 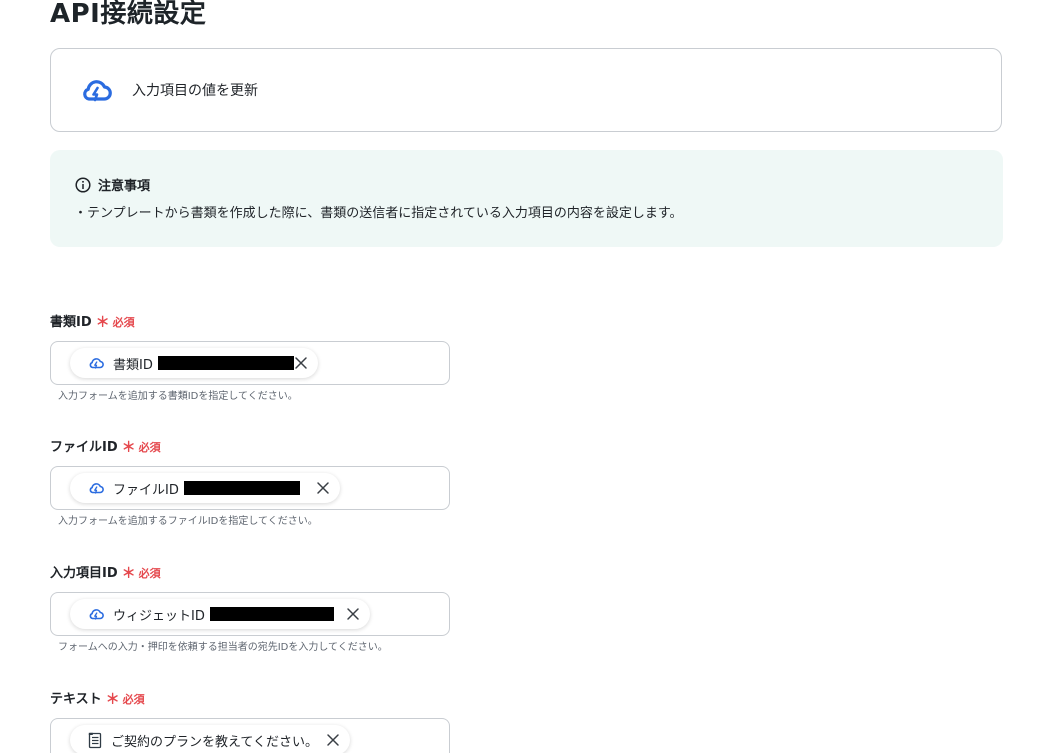 I want to click on variable-chip: 書類ID, so click(x=194, y=363).